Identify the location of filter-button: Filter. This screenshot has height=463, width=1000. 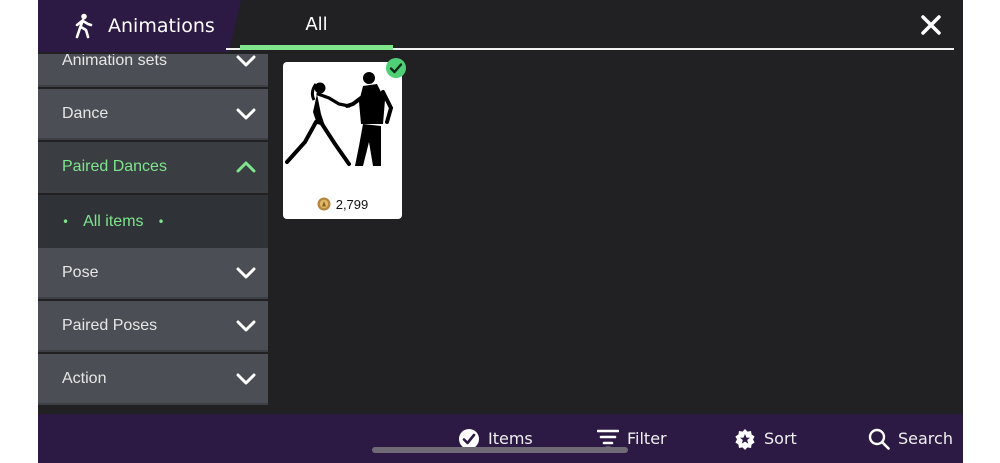
(632, 438).